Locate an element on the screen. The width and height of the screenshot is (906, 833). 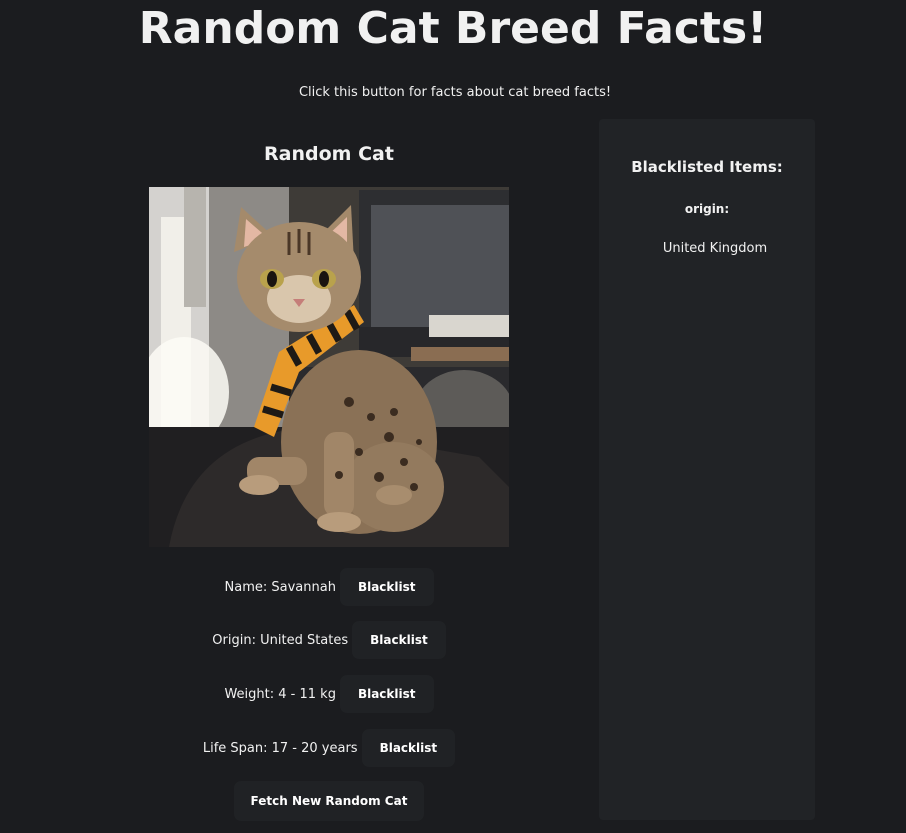
fact-row-weight: Weight: 4 - 11 kg Blacklist is located at coordinates (329, 694).